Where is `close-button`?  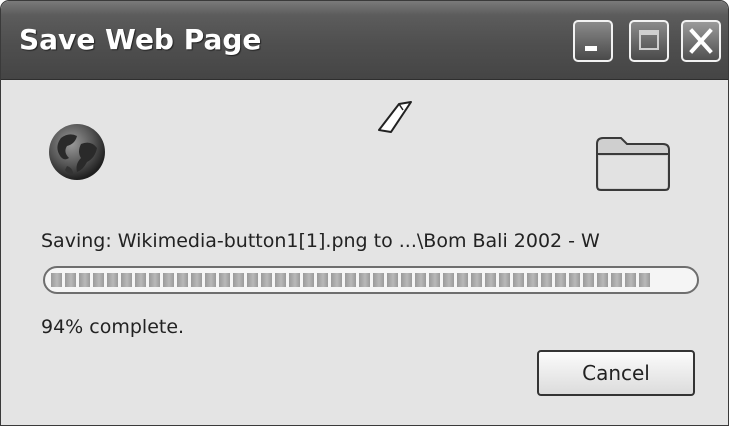
close-button is located at coordinates (701, 41).